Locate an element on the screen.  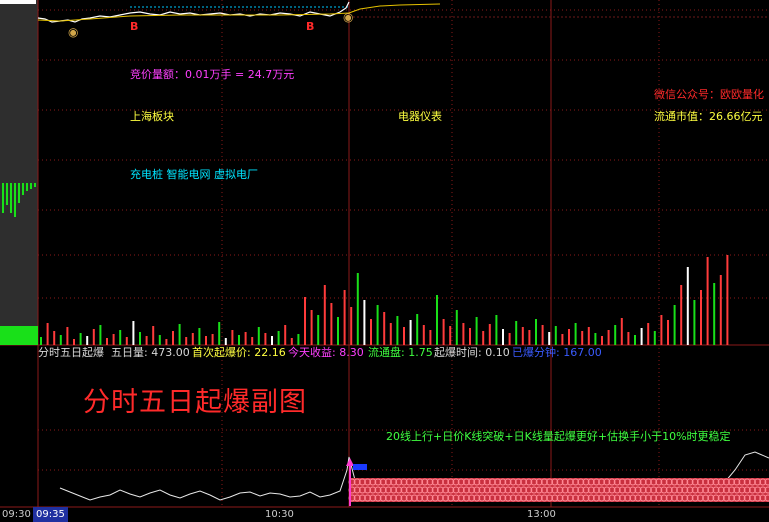
five-day-volume: 五日量: 473.00 is located at coordinates (150, 352).